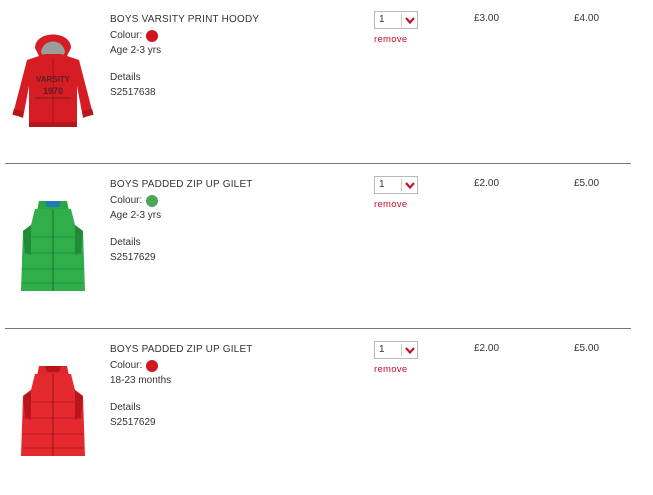 The height and width of the screenshot is (495, 653). I want to click on size-text: 18-23 months, so click(141, 380).